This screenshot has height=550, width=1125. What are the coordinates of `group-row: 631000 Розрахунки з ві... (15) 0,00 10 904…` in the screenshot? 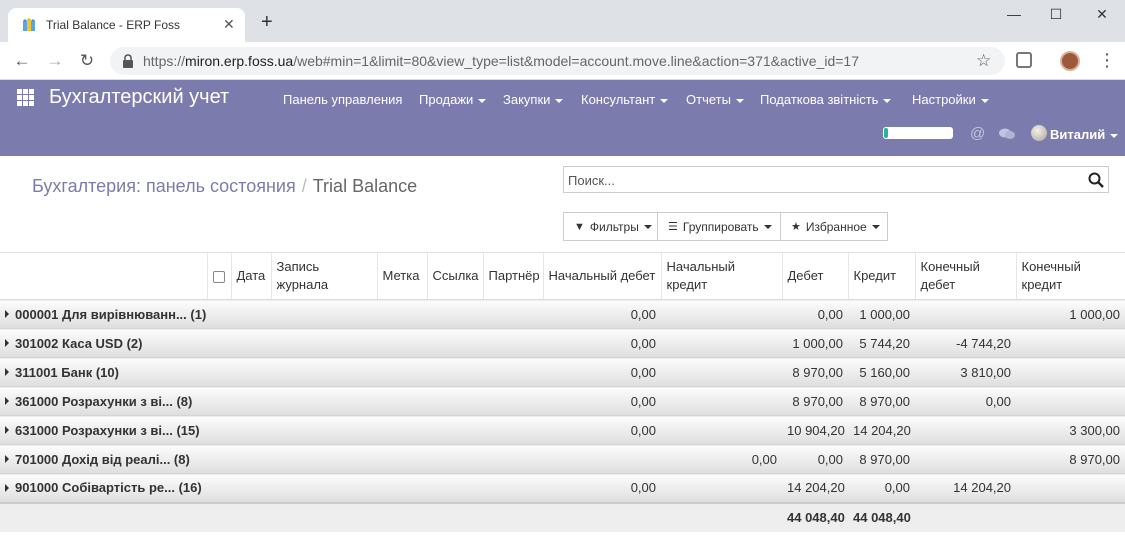 It's located at (562, 430).